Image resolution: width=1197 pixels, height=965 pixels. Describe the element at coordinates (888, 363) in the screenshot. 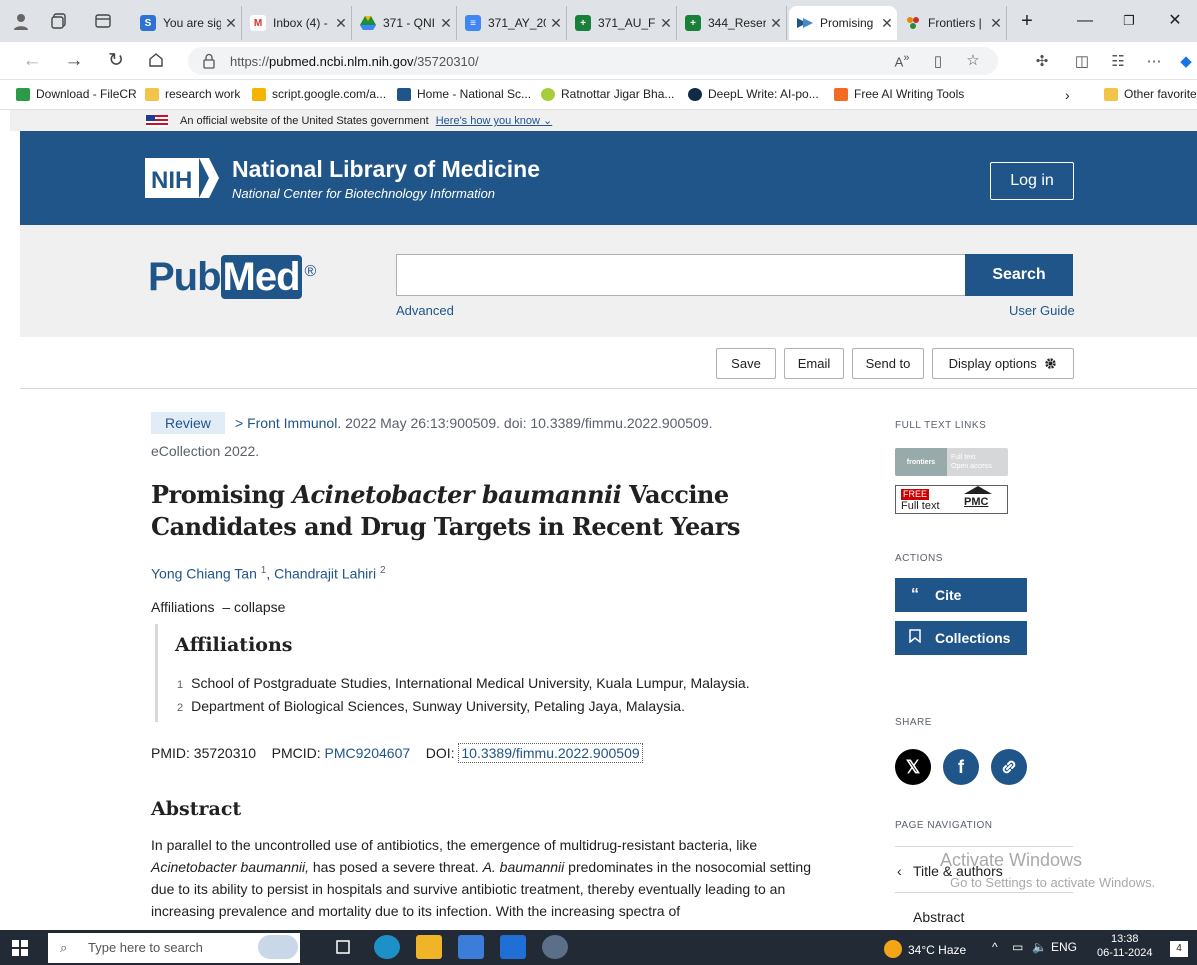

I see `send-to-button: Send to` at that location.